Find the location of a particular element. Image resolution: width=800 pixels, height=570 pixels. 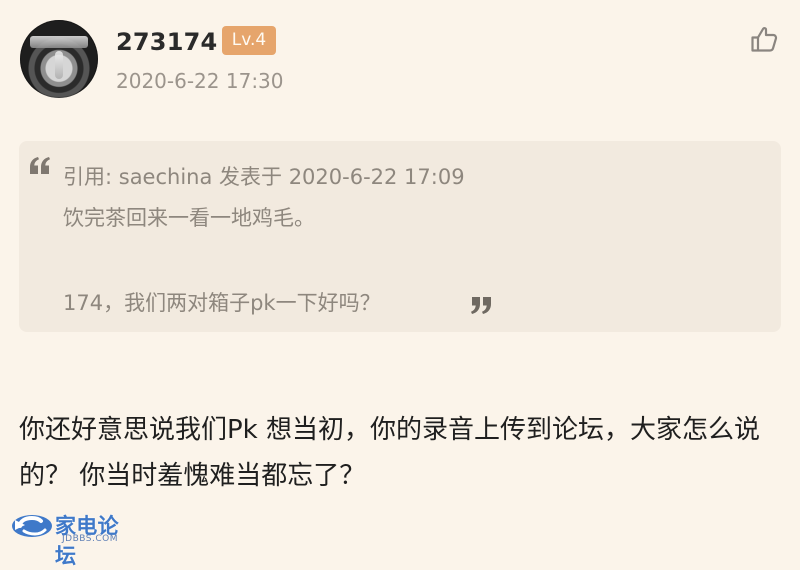

thumbs-up-icon is located at coordinates (764, 39).